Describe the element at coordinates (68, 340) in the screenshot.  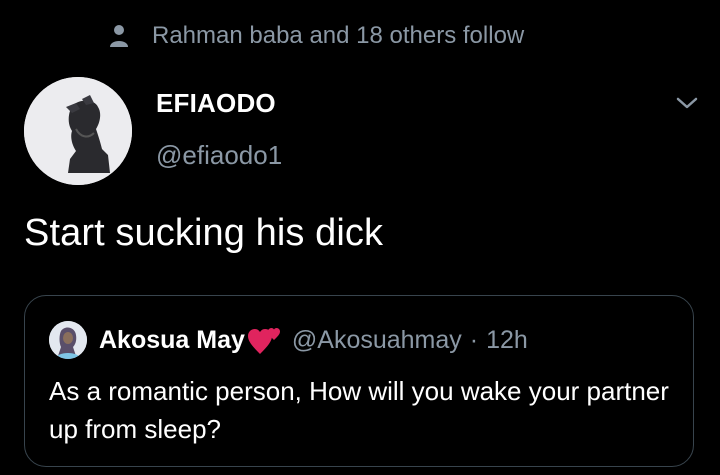
I see `quoted-avatar` at that location.